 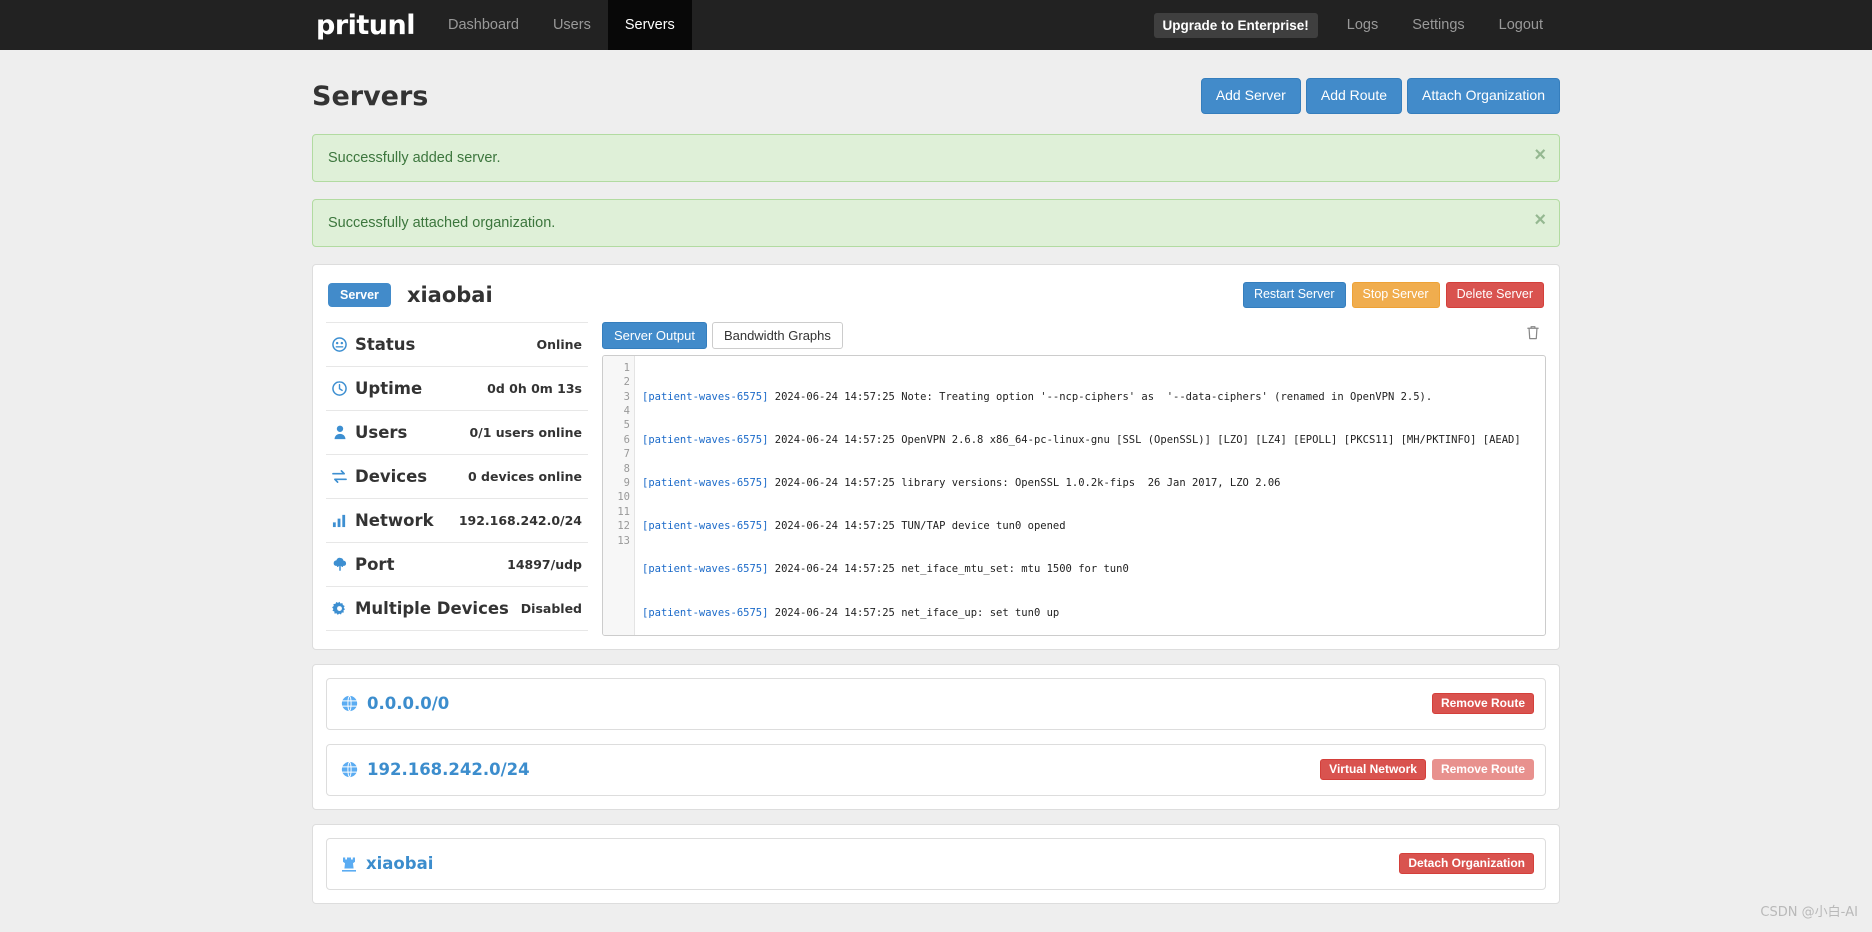 I want to click on info-row-network: Network 192.168.242.0/24, so click(x=457, y=521).